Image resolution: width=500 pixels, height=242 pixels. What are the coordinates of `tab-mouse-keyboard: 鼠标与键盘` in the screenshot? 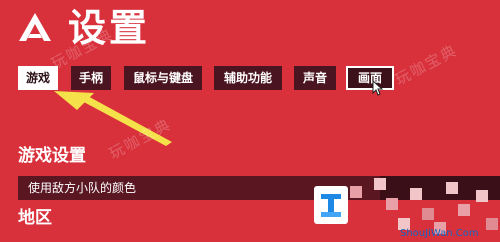 It's located at (163, 78).